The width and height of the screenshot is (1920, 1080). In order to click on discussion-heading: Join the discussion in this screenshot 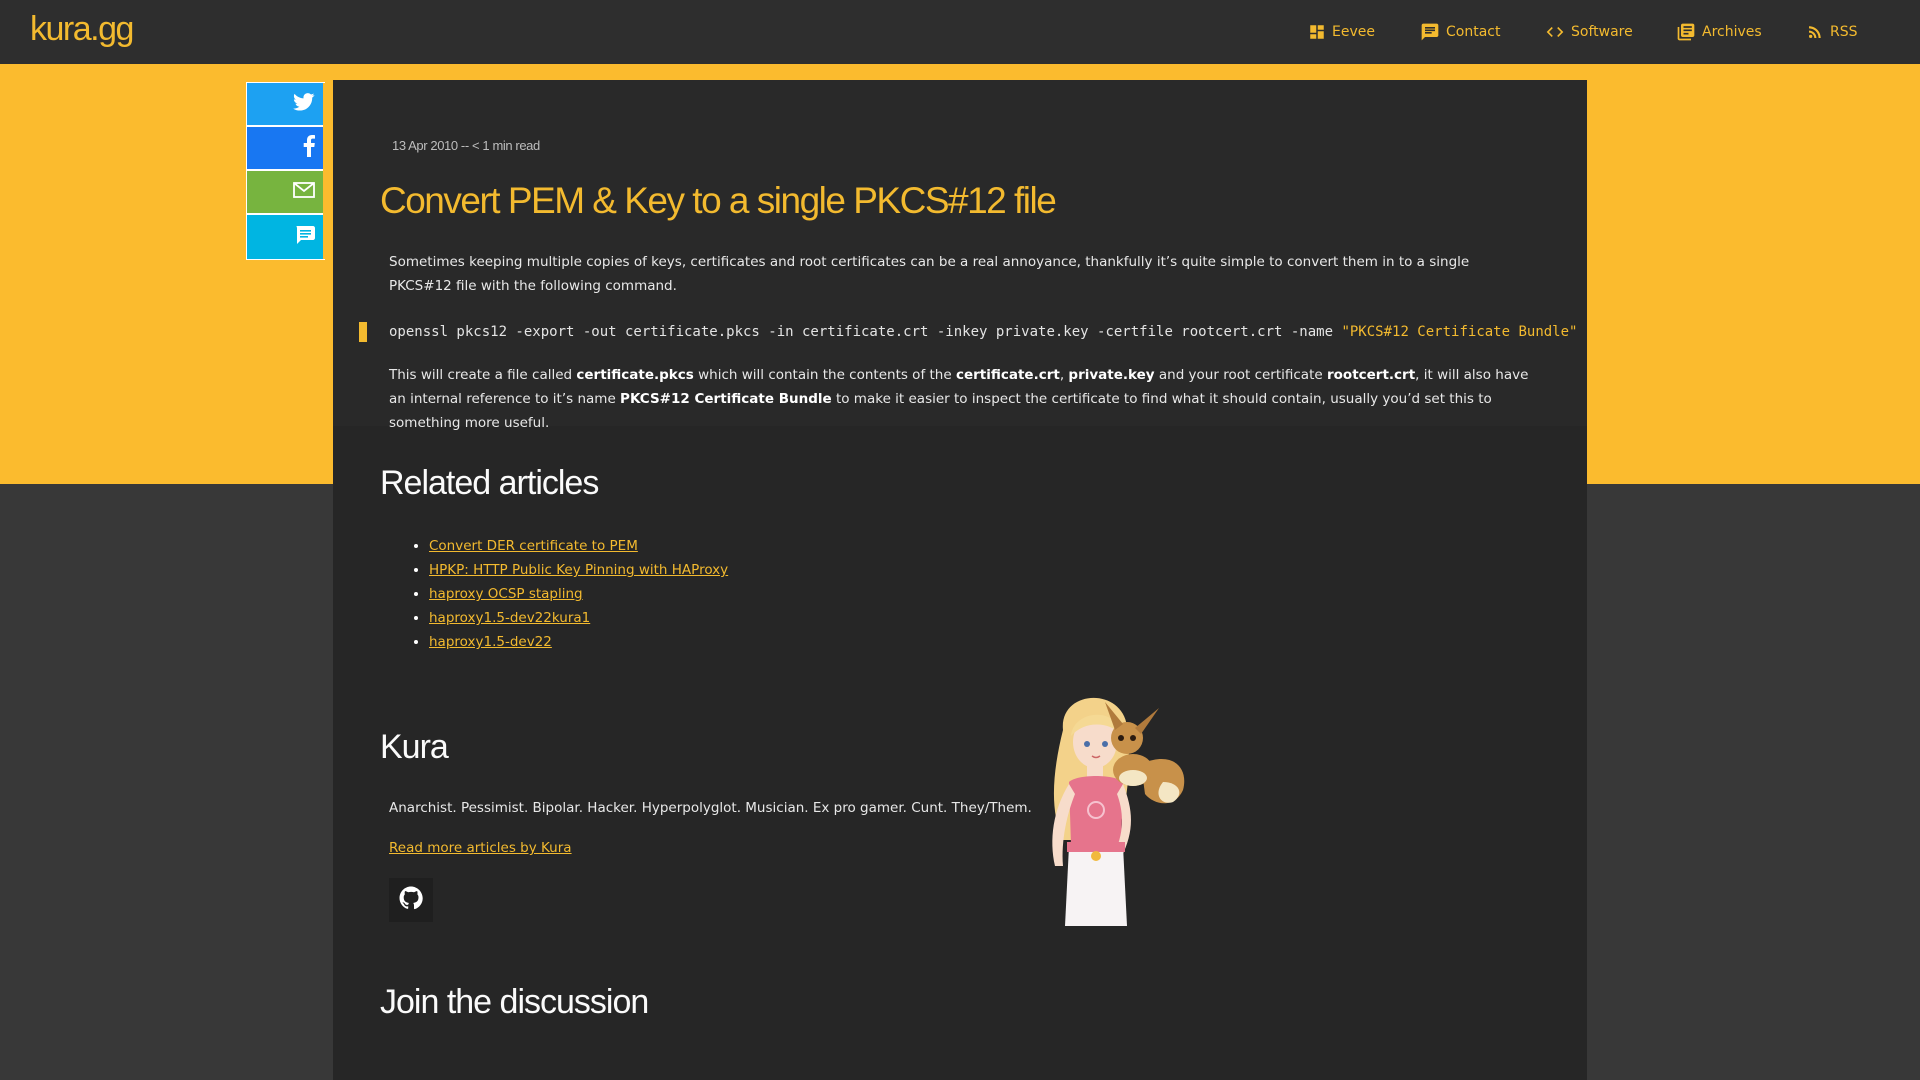, I will do `click(514, 1002)`.